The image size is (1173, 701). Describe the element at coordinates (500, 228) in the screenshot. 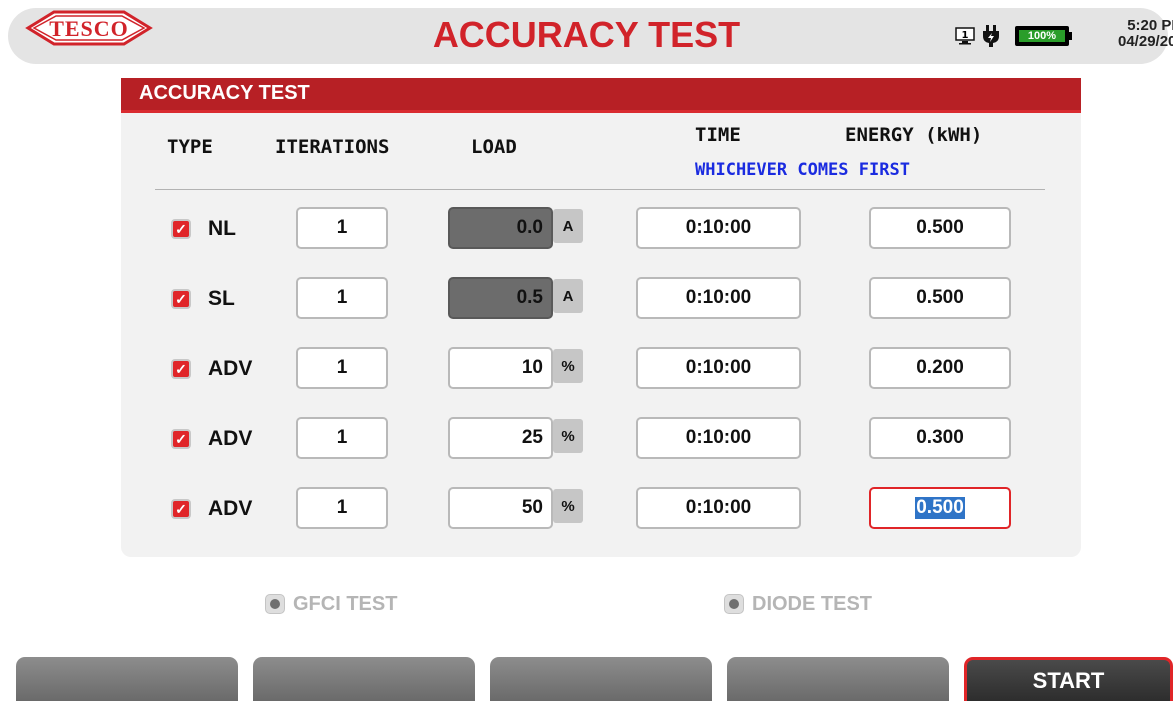

I see `load-field: 0.0` at that location.